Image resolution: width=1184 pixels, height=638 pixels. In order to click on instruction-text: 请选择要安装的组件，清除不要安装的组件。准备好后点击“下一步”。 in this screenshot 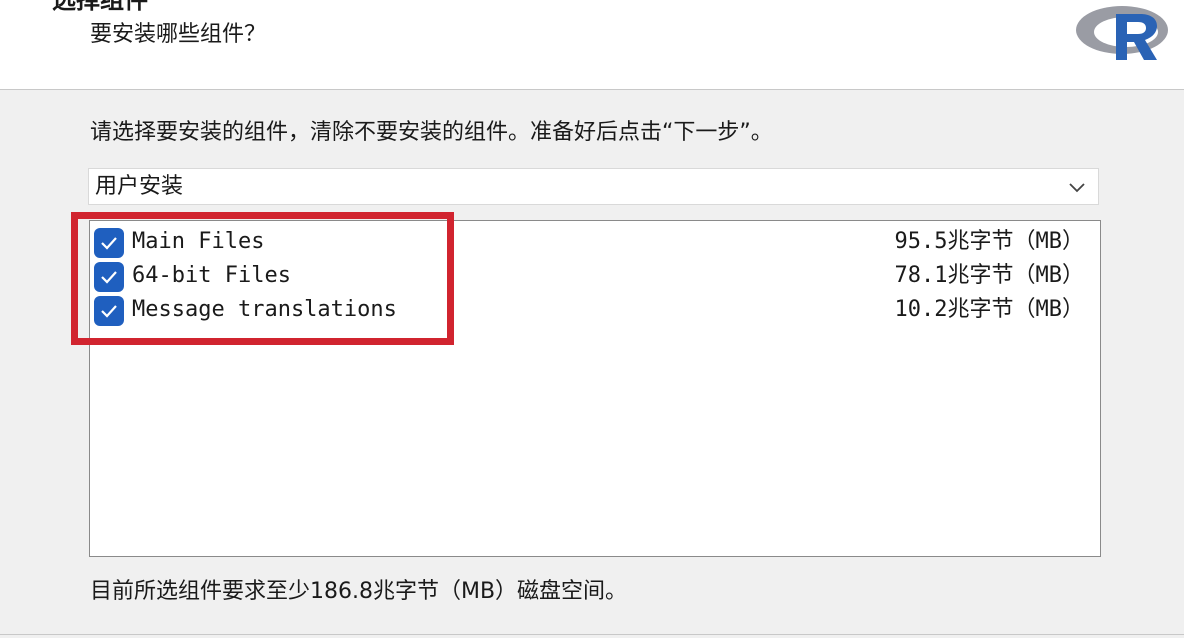, I will do `click(431, 132)`.